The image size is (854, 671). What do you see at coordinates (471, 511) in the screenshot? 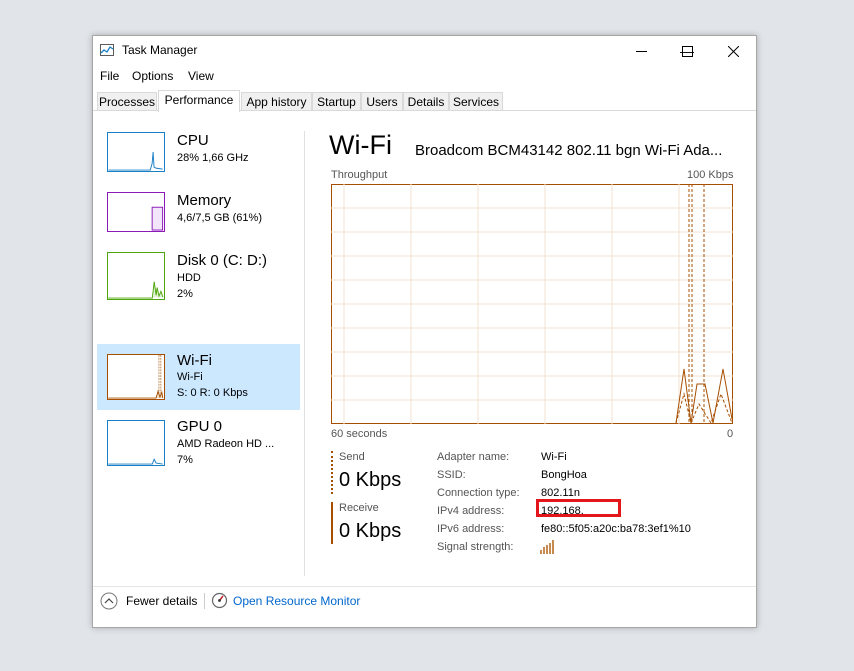
I see `ipv4-label: IPv4 address:` at bounding box center [471, 511].